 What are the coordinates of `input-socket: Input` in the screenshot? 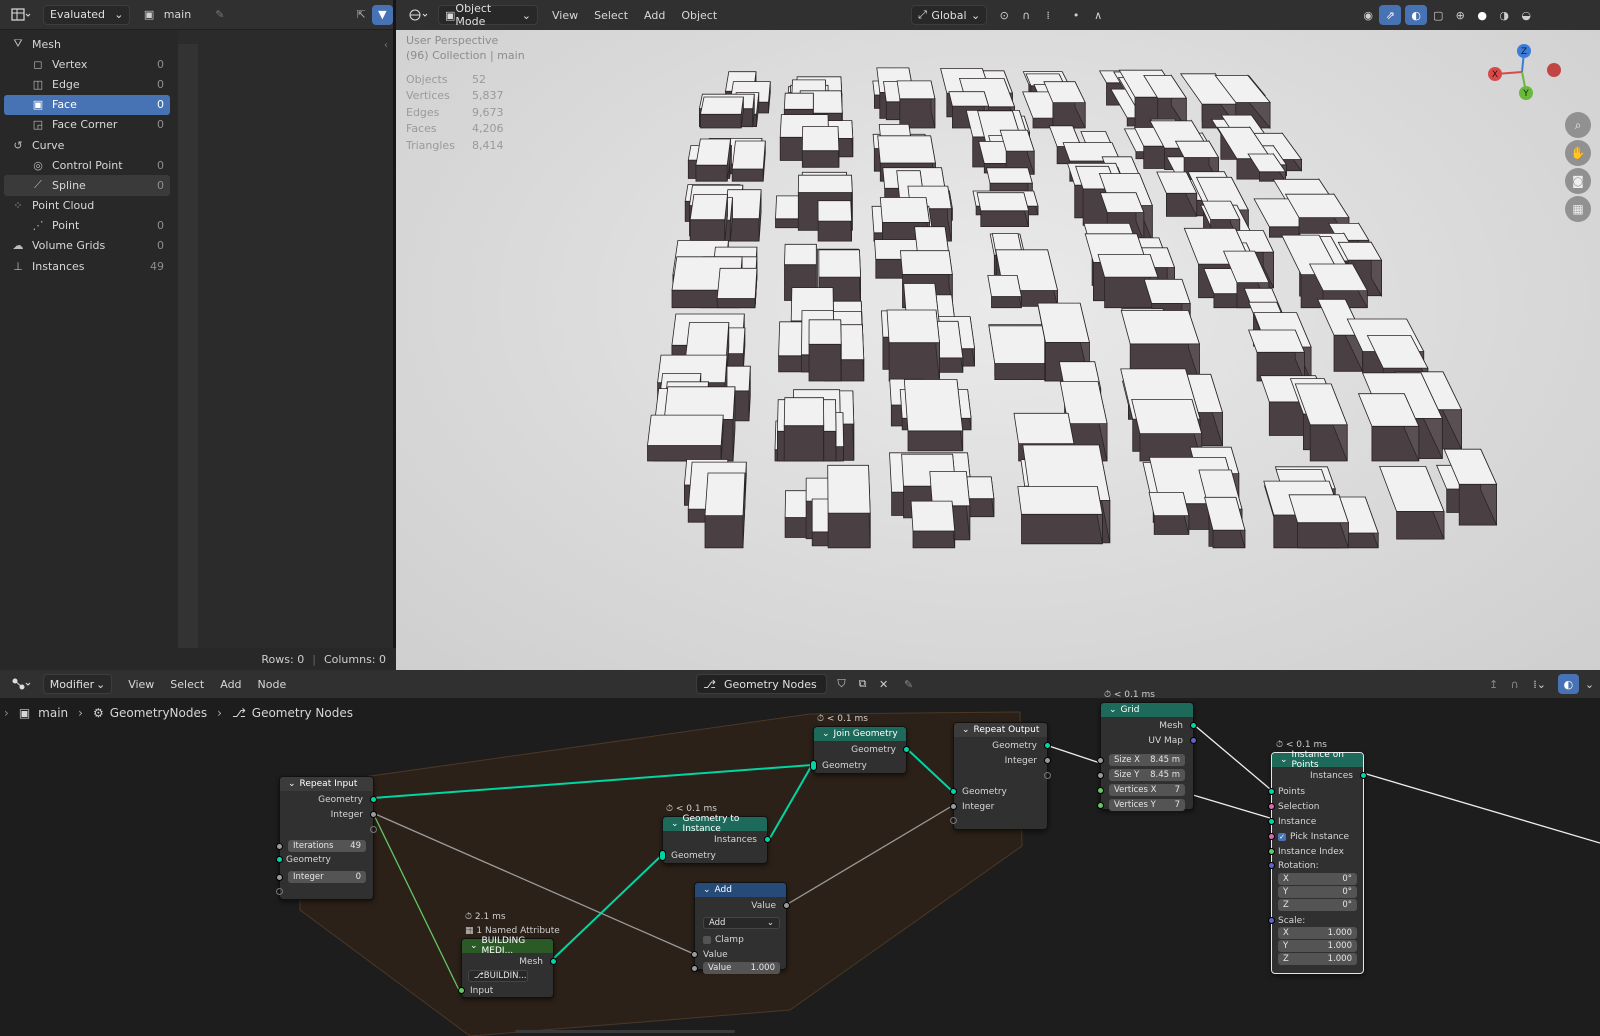 It's located at (481, 990).